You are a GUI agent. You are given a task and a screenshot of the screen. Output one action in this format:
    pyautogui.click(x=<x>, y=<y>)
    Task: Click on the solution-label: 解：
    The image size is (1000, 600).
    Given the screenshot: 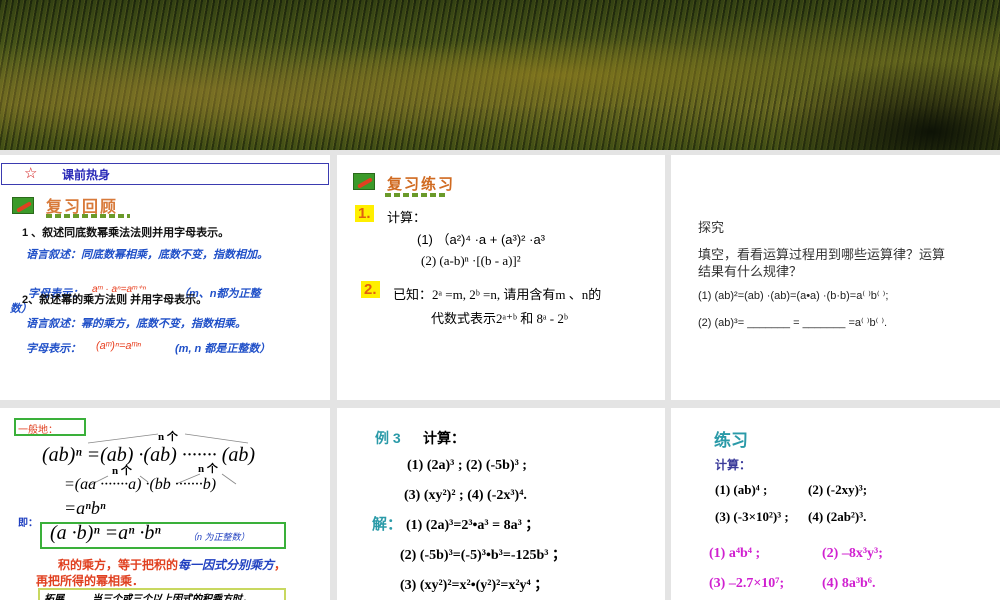 What is the action you would take?
    pyautogui.click(x=387, y=524)
    